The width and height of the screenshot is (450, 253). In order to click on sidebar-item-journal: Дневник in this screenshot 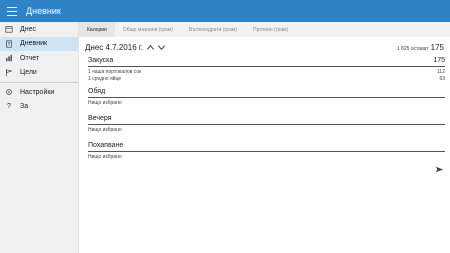, I will do `click(39, 43)`.